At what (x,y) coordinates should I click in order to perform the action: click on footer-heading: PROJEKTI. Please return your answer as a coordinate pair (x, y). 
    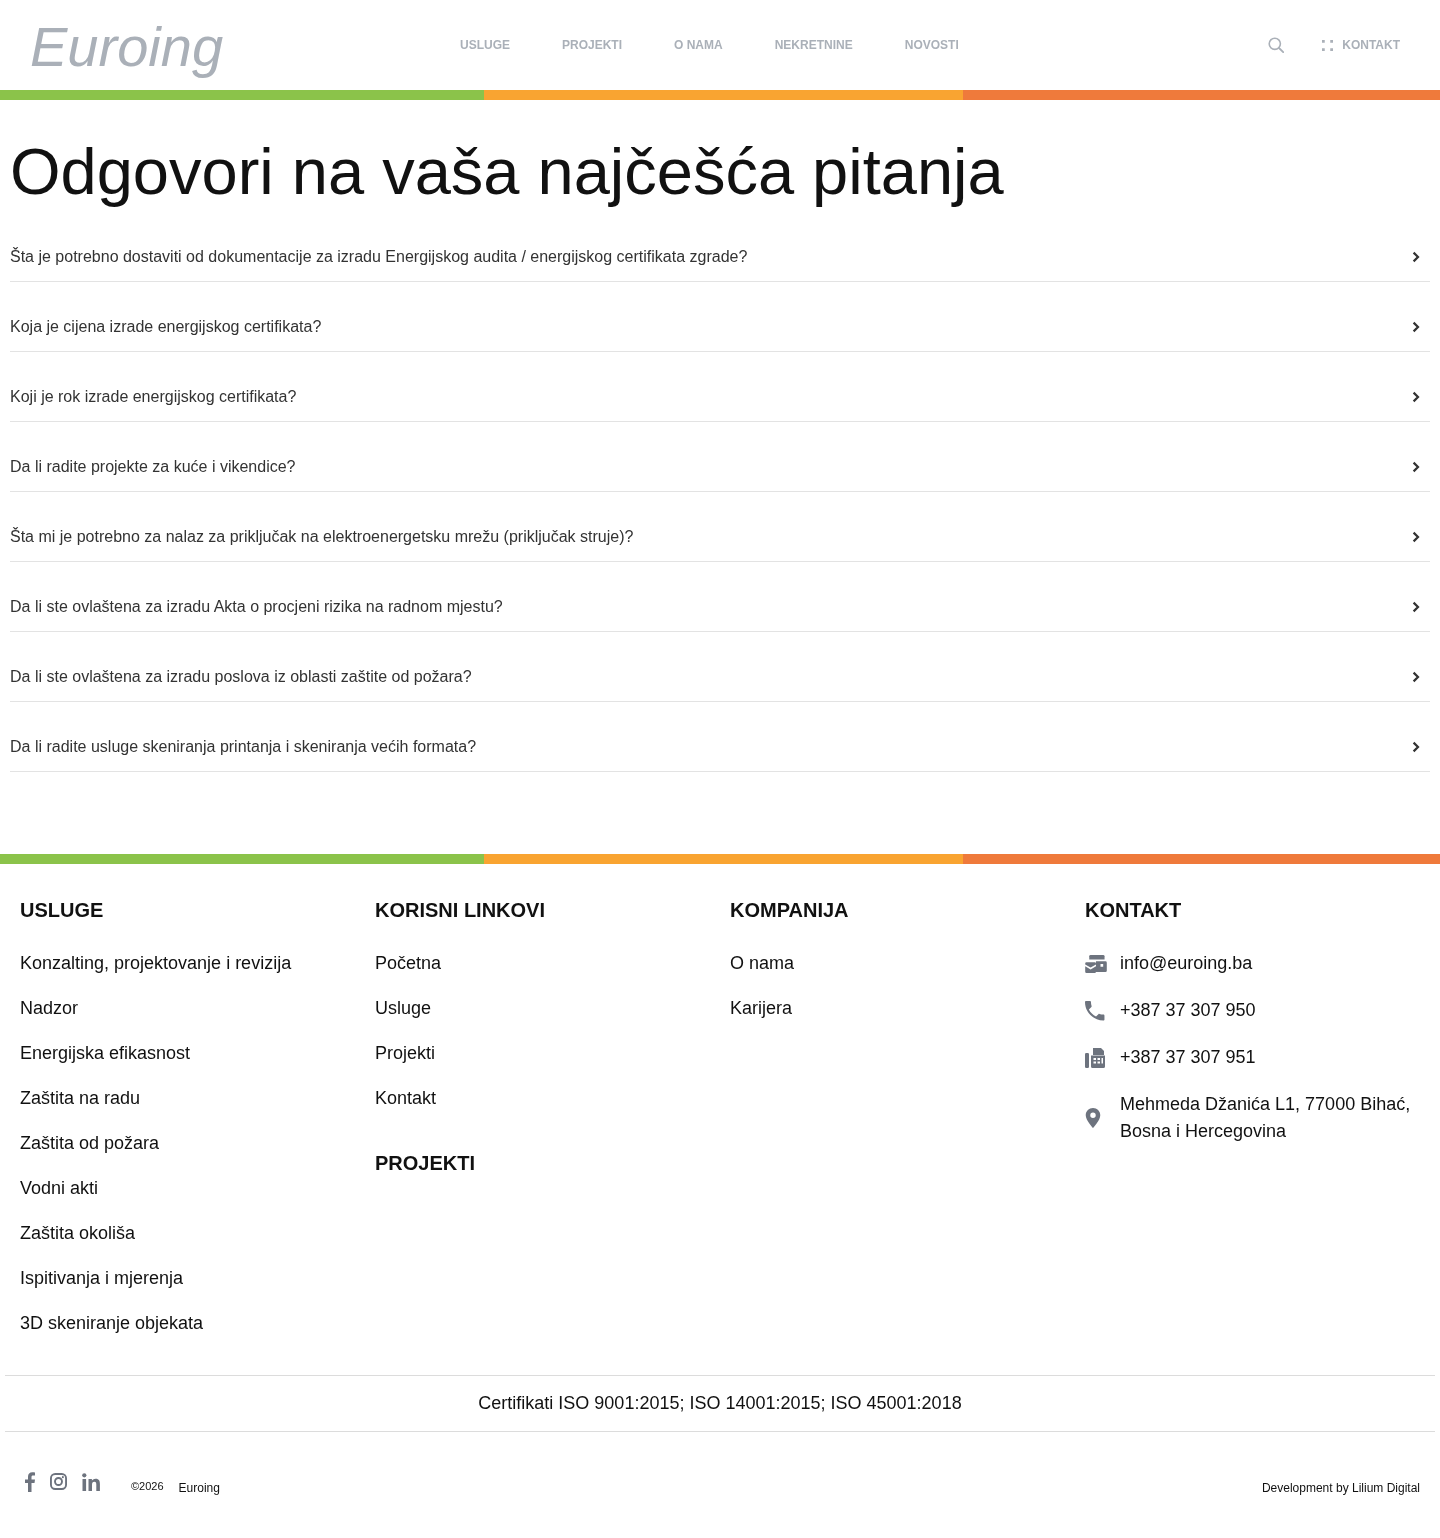
    Looking at the image, I should click on (425, 1163).